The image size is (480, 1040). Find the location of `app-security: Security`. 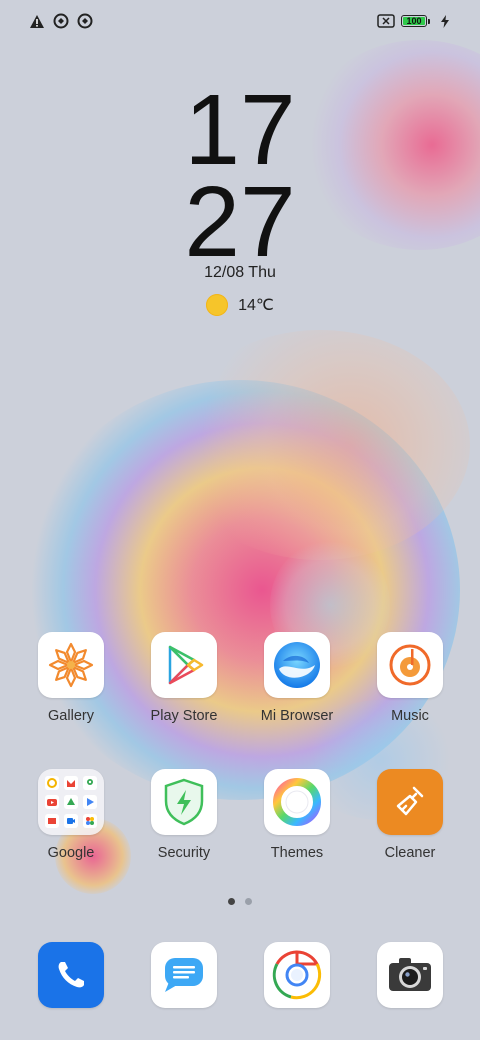

app-security: Security is located at coordinates (184, 815).